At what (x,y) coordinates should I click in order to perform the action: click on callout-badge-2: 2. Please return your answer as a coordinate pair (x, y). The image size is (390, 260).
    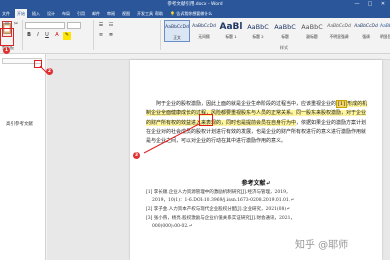
    Looking at the image, I should click on (49, 71).